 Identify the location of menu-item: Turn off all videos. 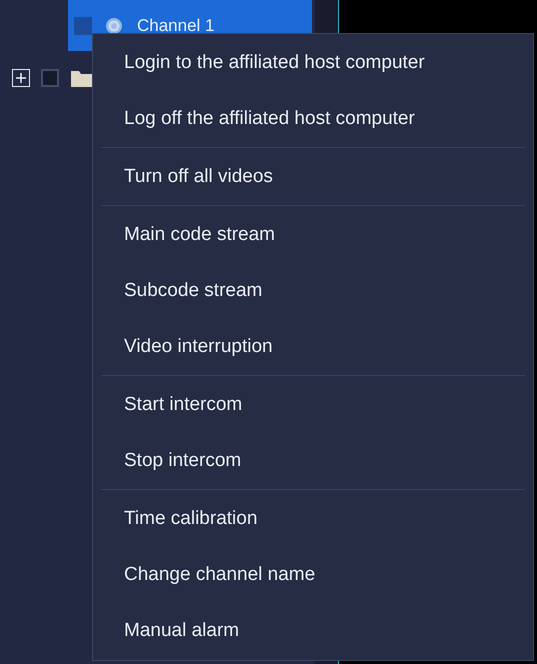
(313, 177).